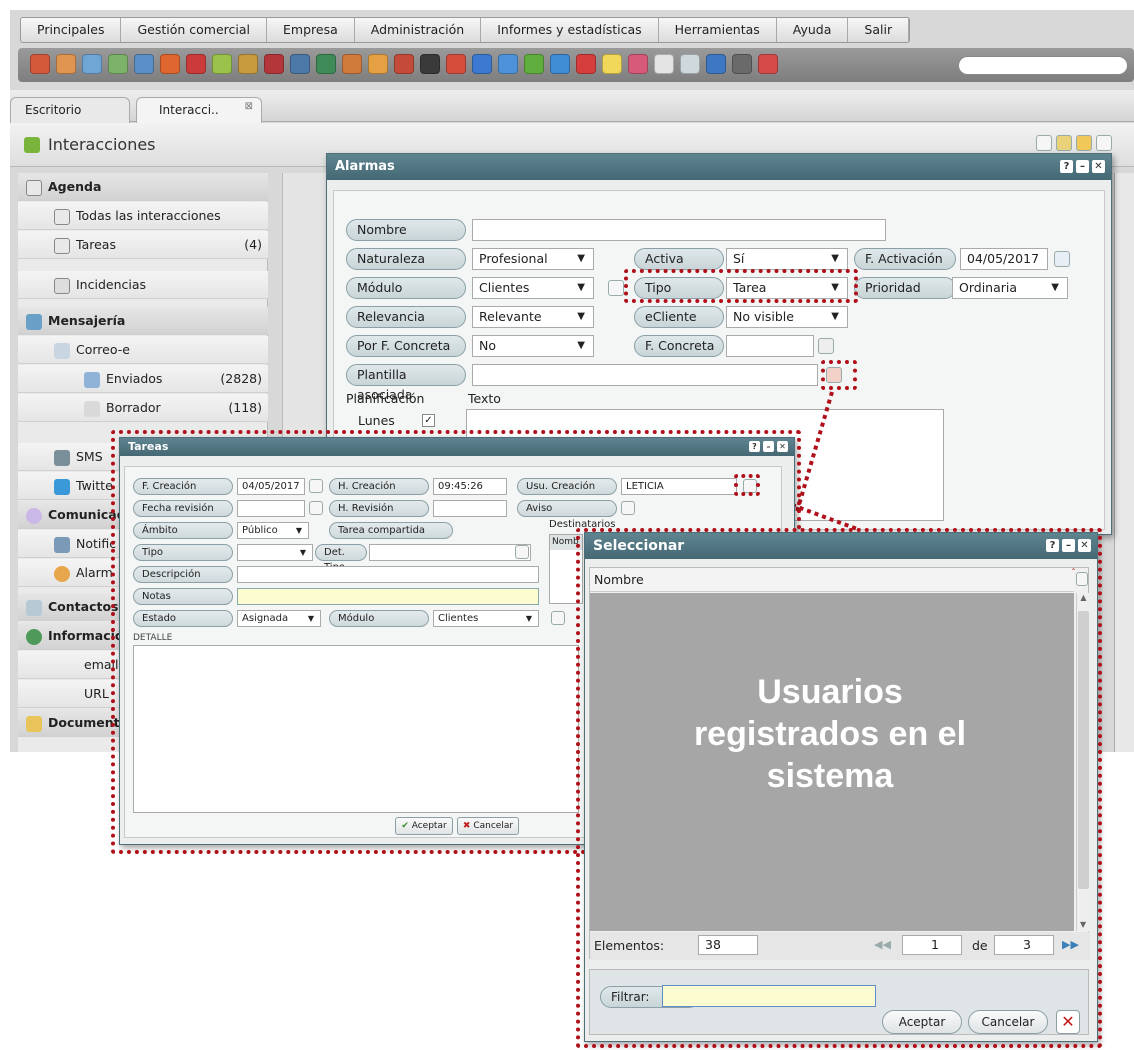  I want to click on window-title: Alarmas, so click(365, 166).